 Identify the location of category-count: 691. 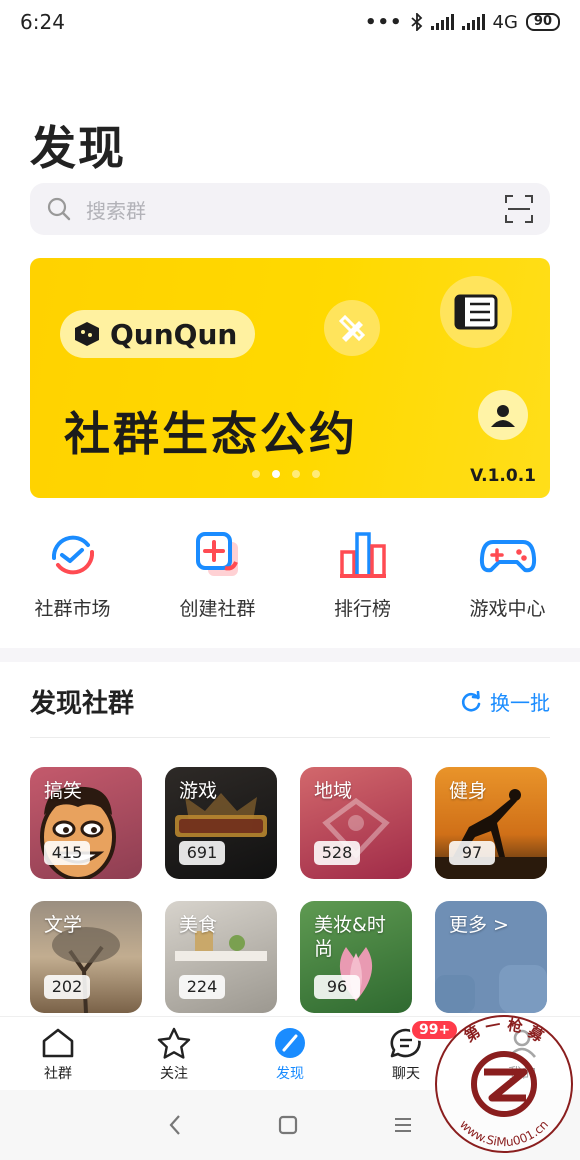
(202, 853).